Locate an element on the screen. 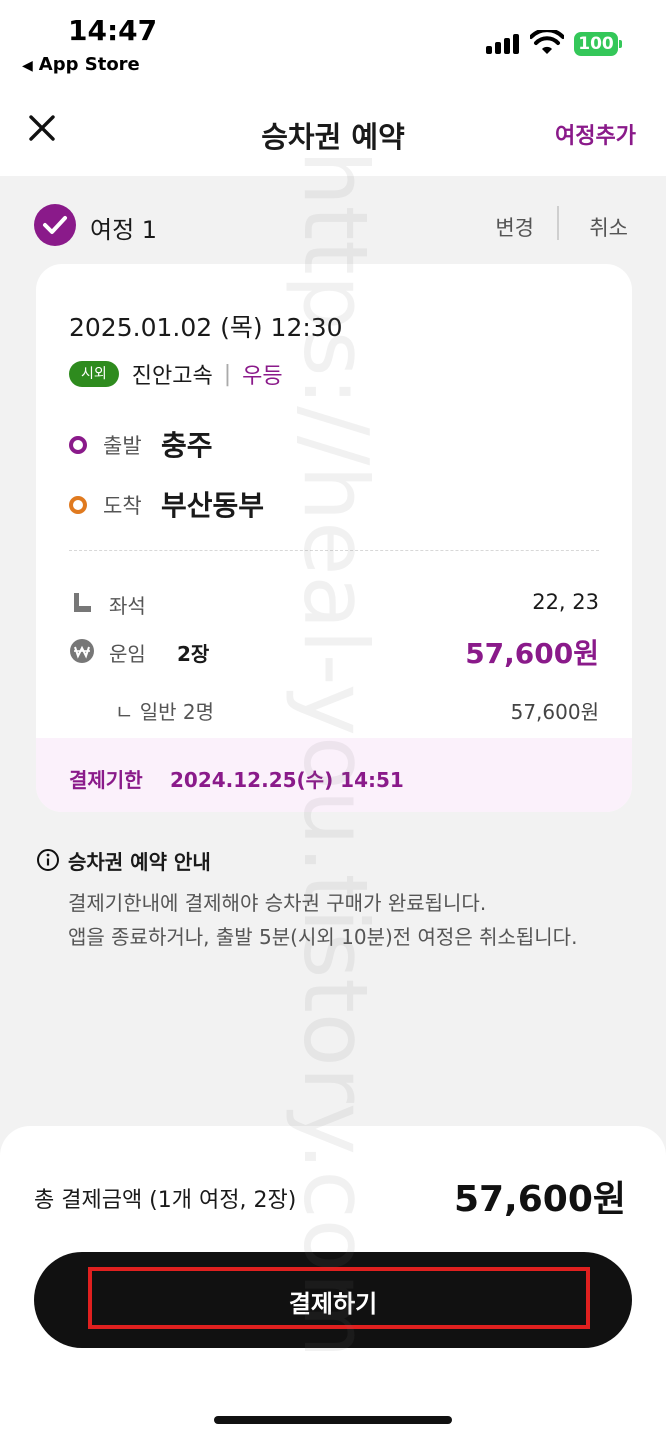 The image size is (666, 1440). deadline-value: 2024.12.25(수) 14:51 is located at coordinates (287, 780).